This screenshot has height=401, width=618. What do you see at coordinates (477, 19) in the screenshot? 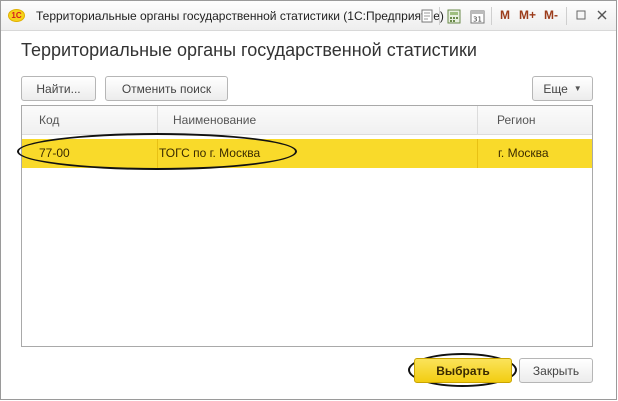
I see `calendar-day: 31` at bounding box center [477, 19].